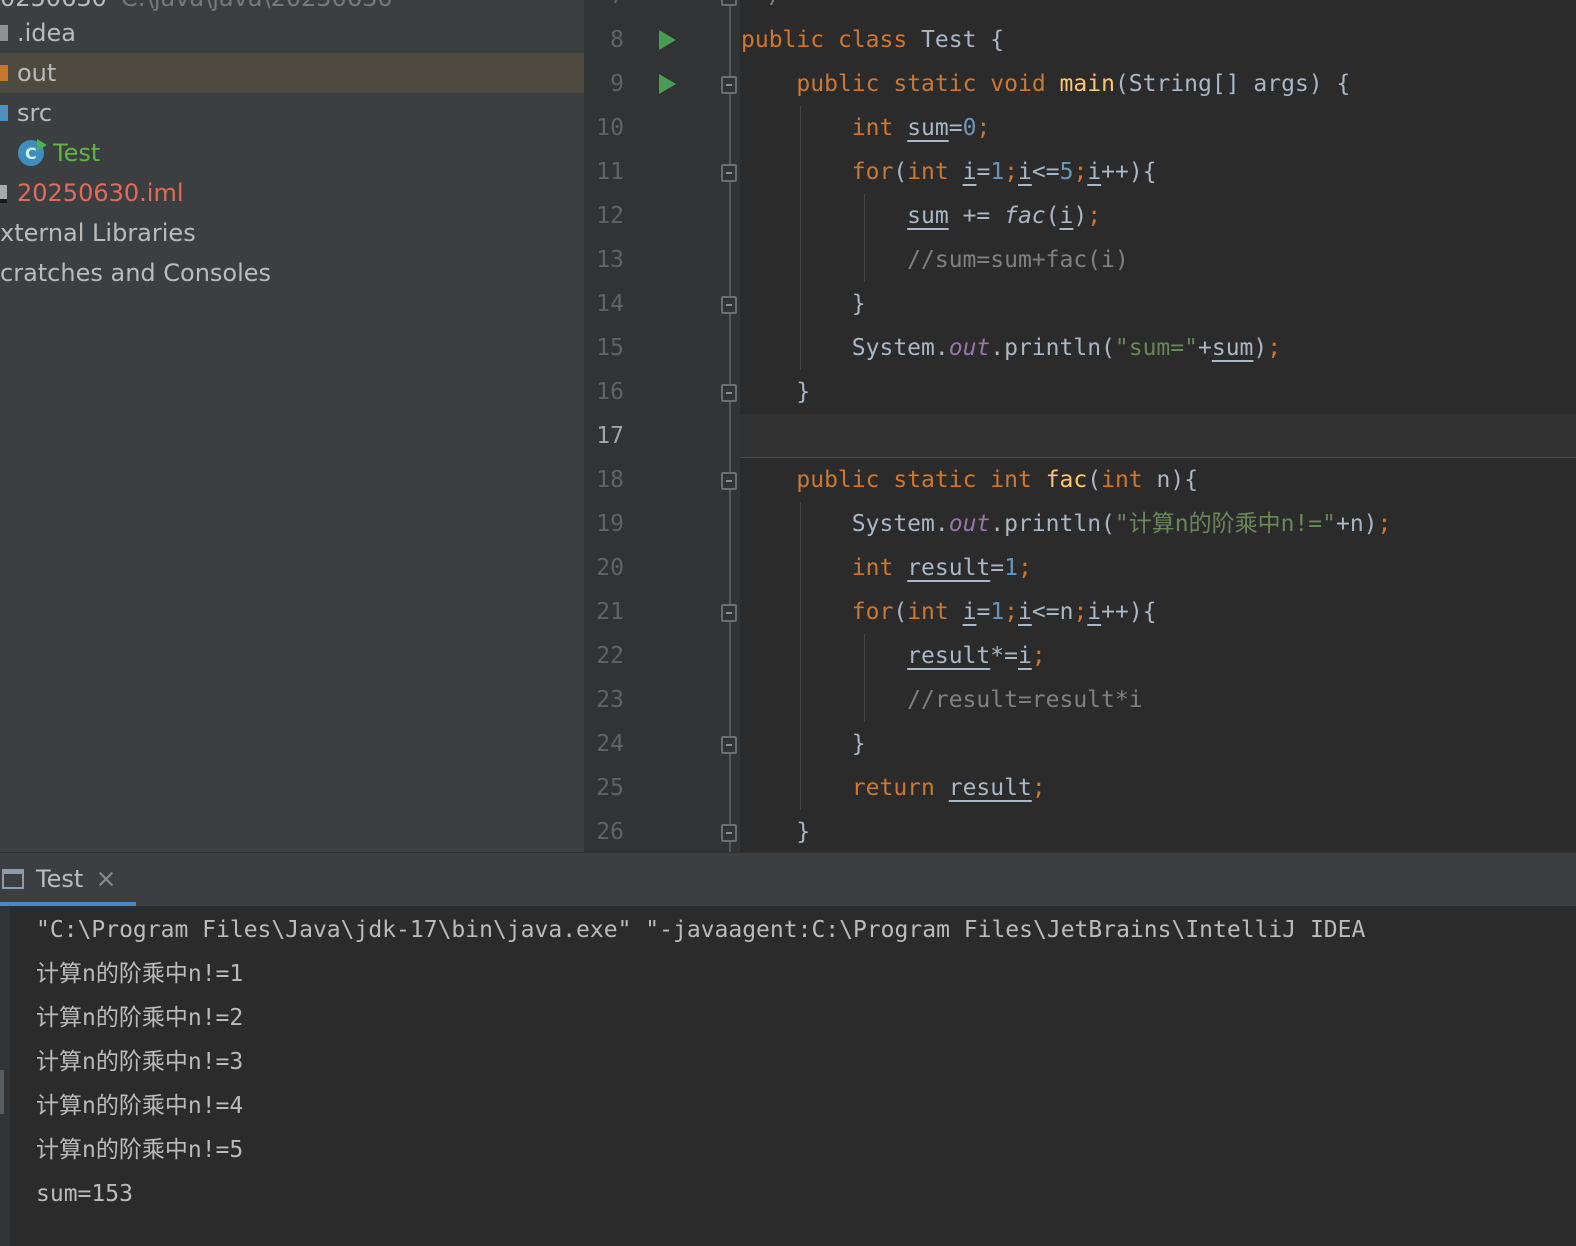 This screenshot has height=1246, width=1576. What do you see at coordinates (976, 216) in the screenshot?
I see `code-token: +=` at bounding box center [976, 216].